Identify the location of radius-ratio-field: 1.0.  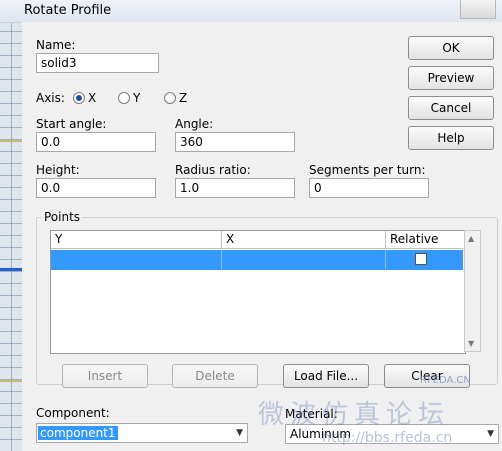
(235, 188).